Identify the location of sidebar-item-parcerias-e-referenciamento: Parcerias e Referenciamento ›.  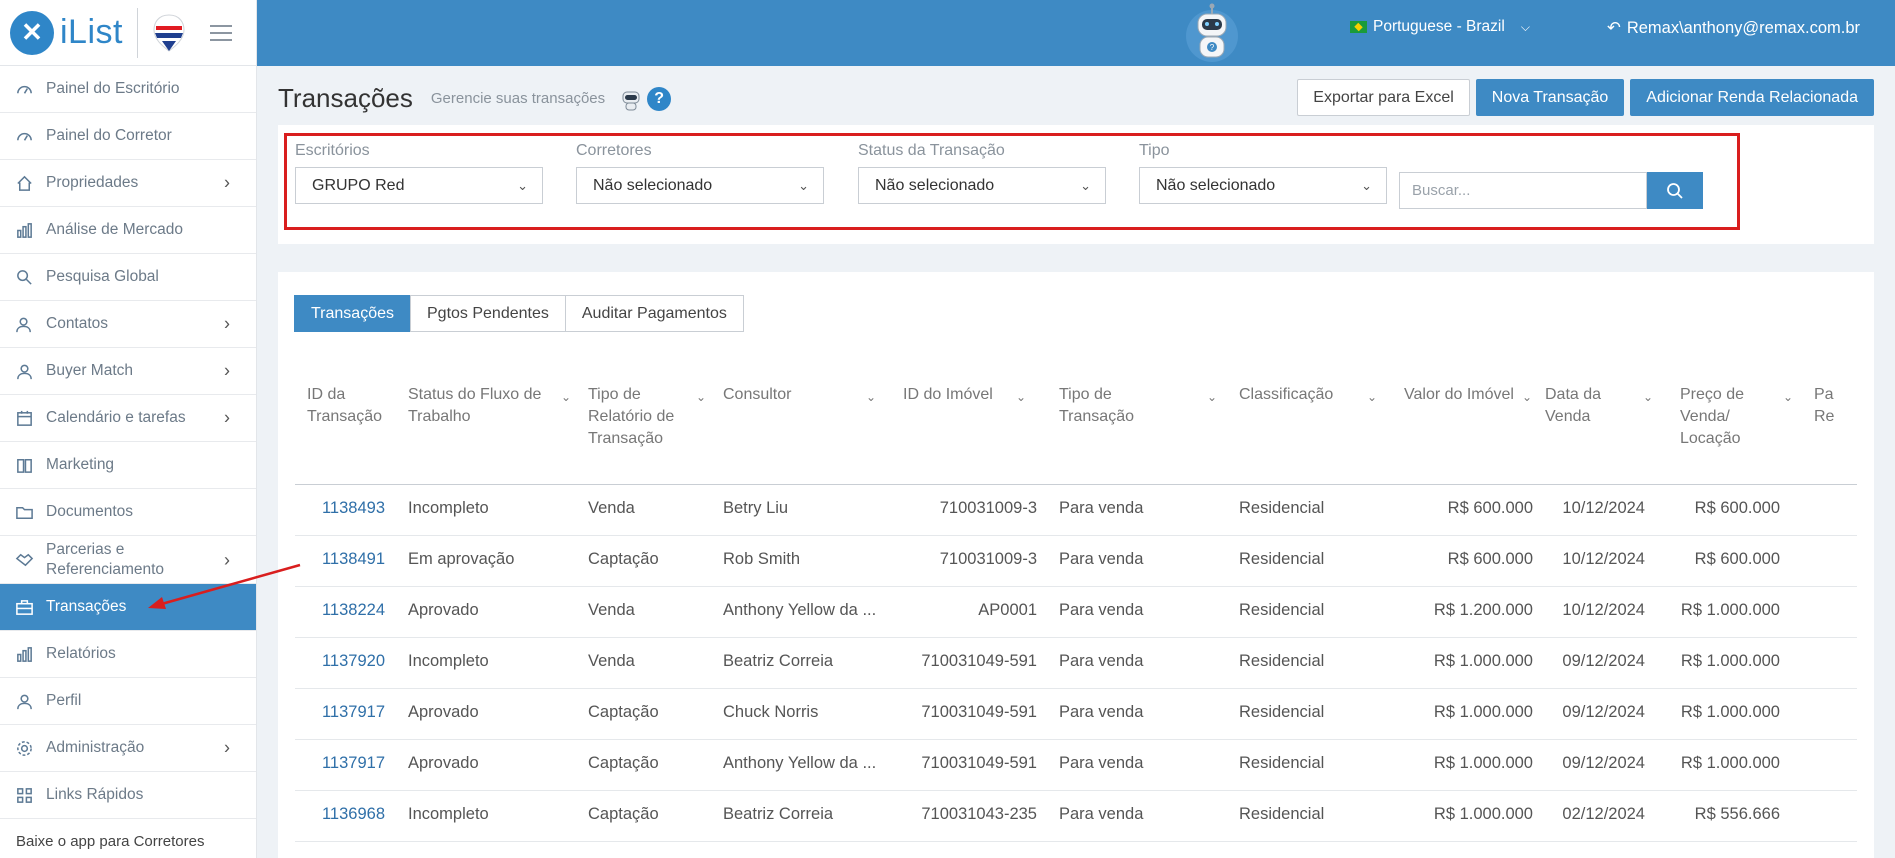
(128, 560).